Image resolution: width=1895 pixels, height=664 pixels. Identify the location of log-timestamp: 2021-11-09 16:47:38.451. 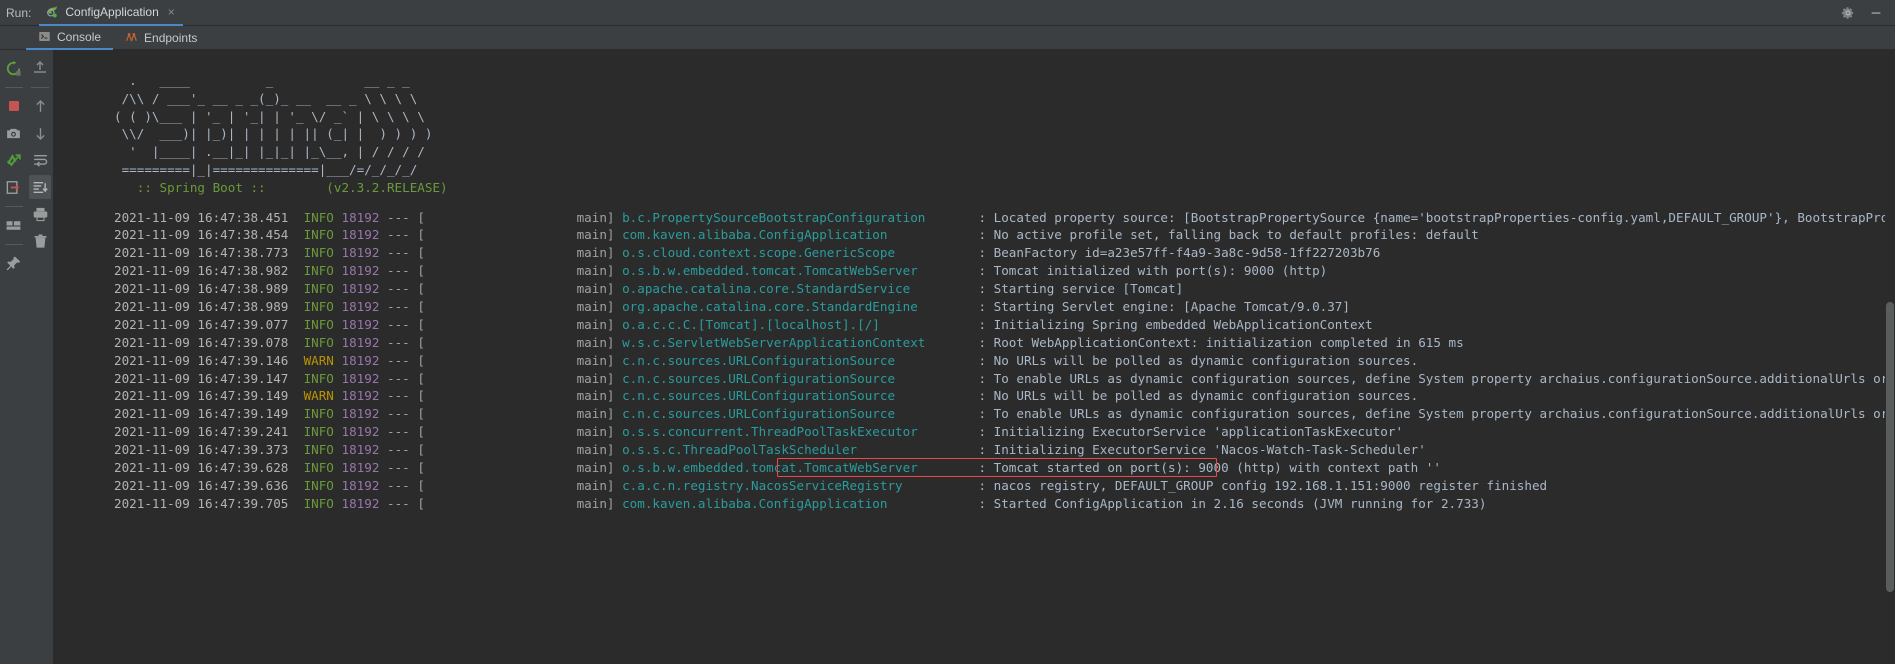
(201, 217).